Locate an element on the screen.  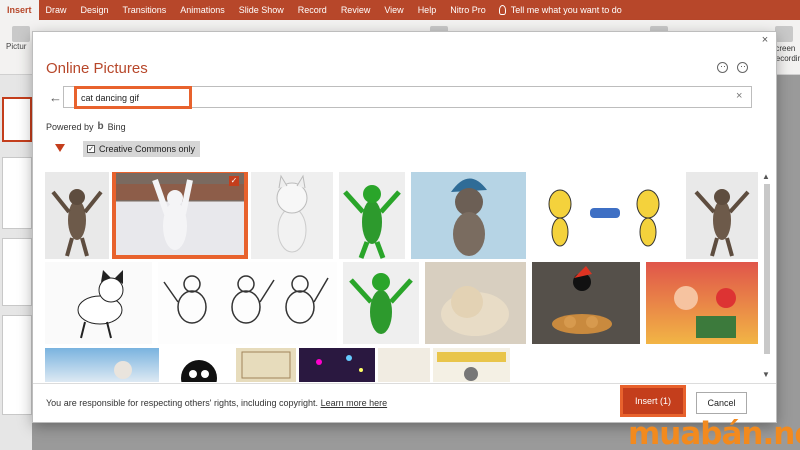
tab-animations: Animations is located at coordinates (202, 10).